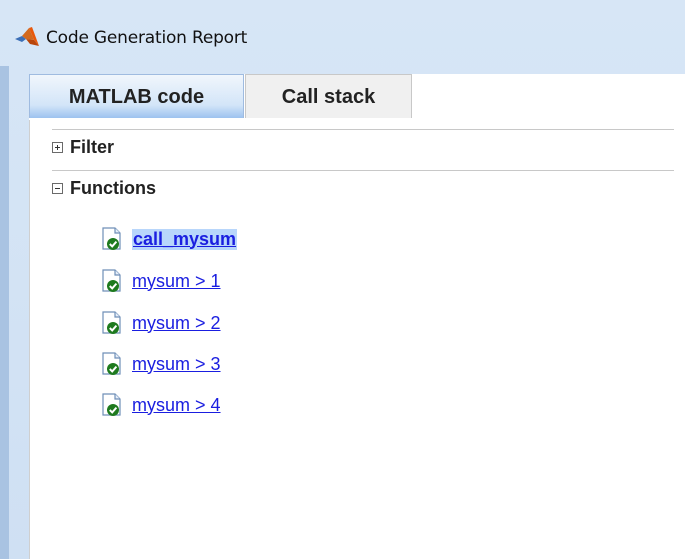 This screenshot has width=685, height=559. What do you see at coordinates (147, 38) in the screenshot?
I see `window-title: Code Generation Report` at bounding box center [147, 38].